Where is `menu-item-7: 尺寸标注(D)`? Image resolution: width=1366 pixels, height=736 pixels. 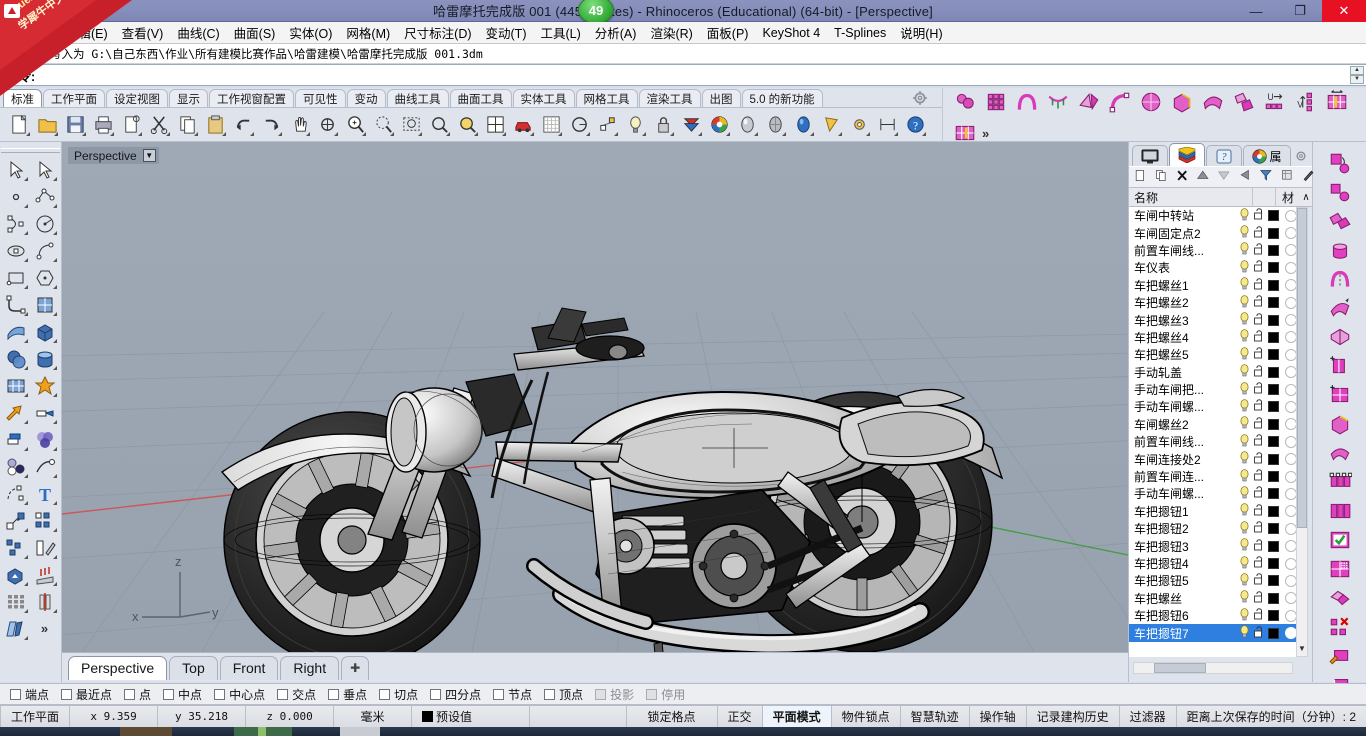 menu-item-7: 尺寸标注(D) is located at coordinates (437, 32).